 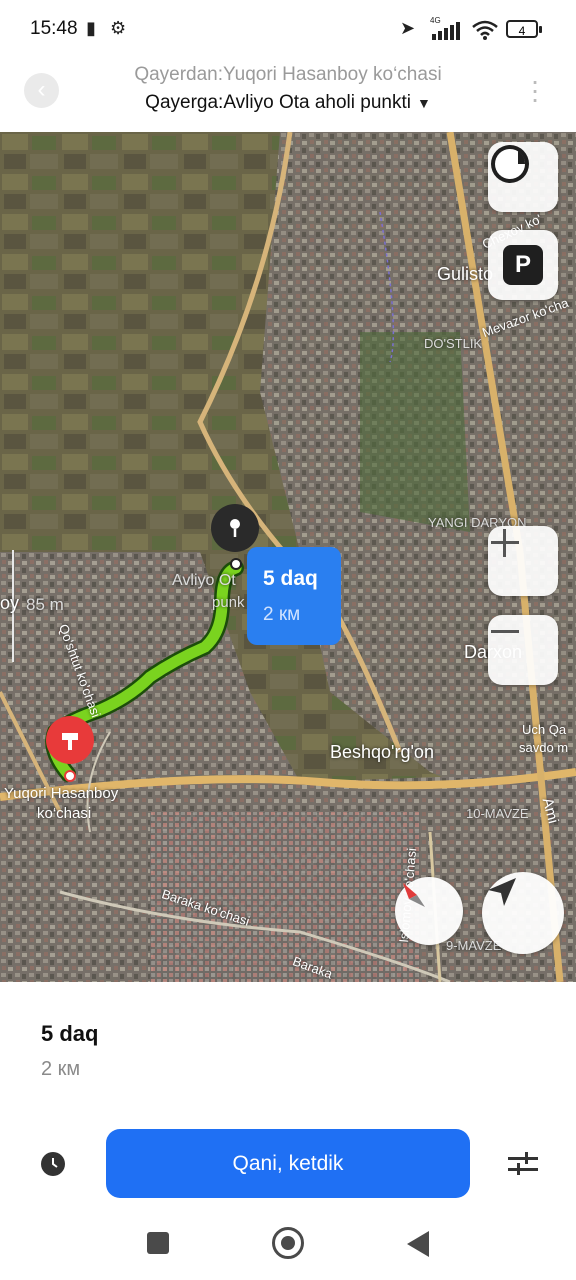 I want to click on map-label-dostlik: DO'STLIK, so click(x=453, y=343).